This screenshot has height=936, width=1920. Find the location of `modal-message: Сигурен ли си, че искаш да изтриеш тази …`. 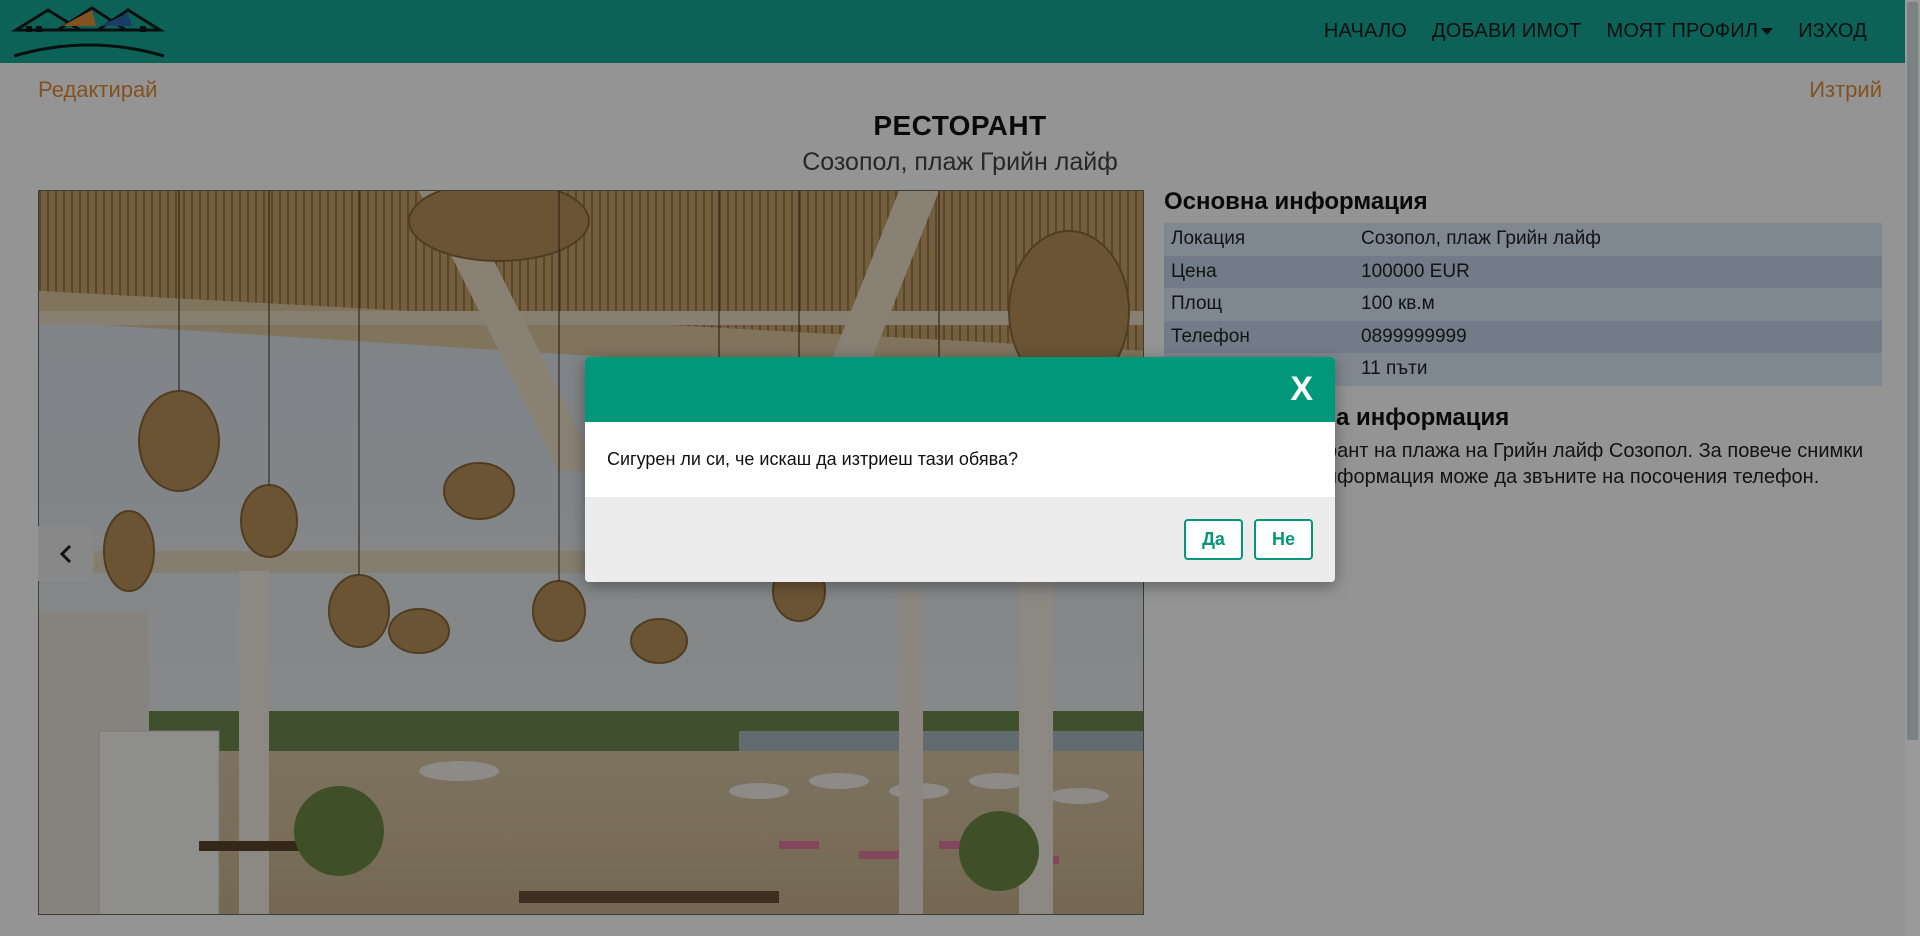

modal-message: Сигурен ли си, че искаш да изтриеш тази … is located at coordinates (812, 459).